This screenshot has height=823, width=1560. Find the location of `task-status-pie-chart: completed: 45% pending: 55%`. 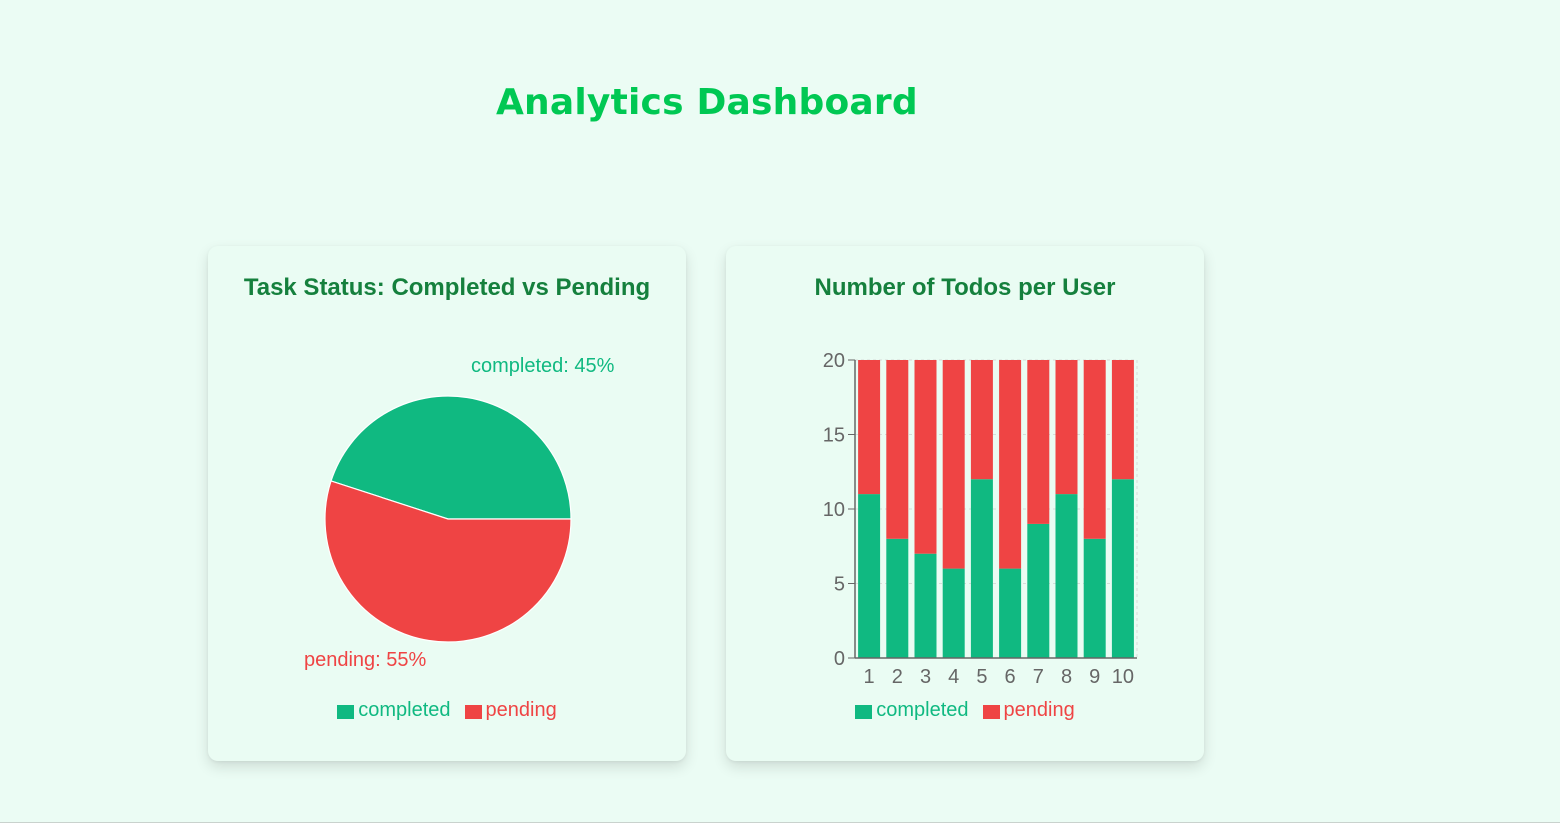

task-status-pie-chart: completed: 45% pending: 55% is located at coordinates (459, 513).